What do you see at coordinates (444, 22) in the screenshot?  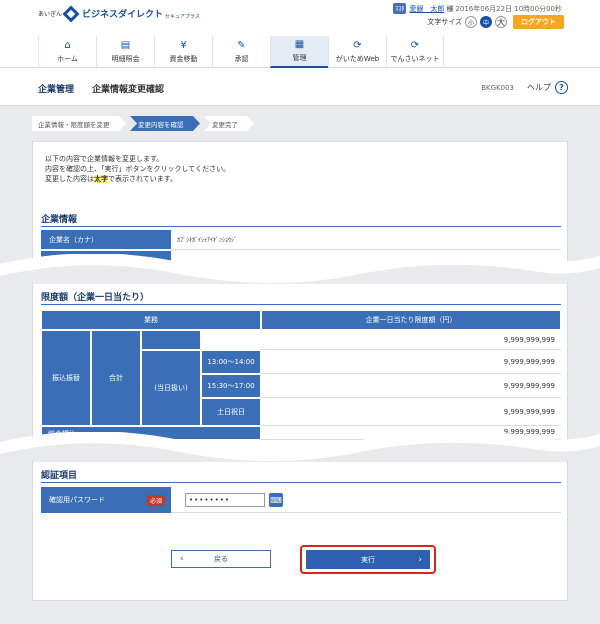 I see `font-size-label: 文字サイズ` at bounding box center [444, 22].